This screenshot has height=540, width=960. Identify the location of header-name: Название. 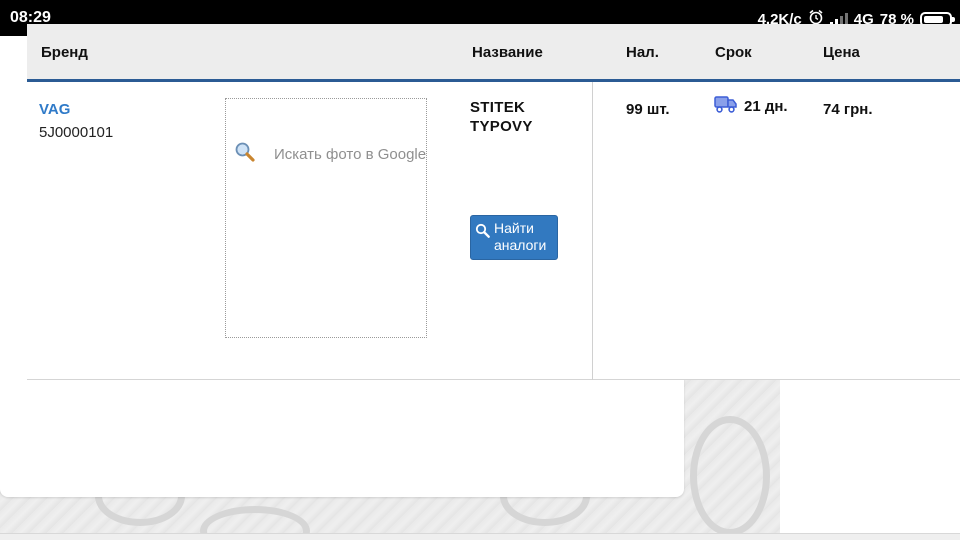
(507, 52).